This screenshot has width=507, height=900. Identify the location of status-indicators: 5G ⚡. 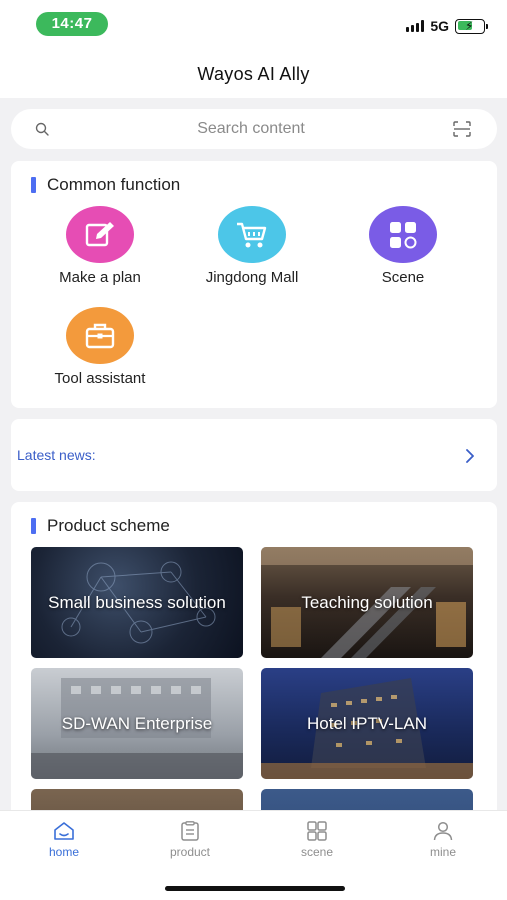
(447, 26).